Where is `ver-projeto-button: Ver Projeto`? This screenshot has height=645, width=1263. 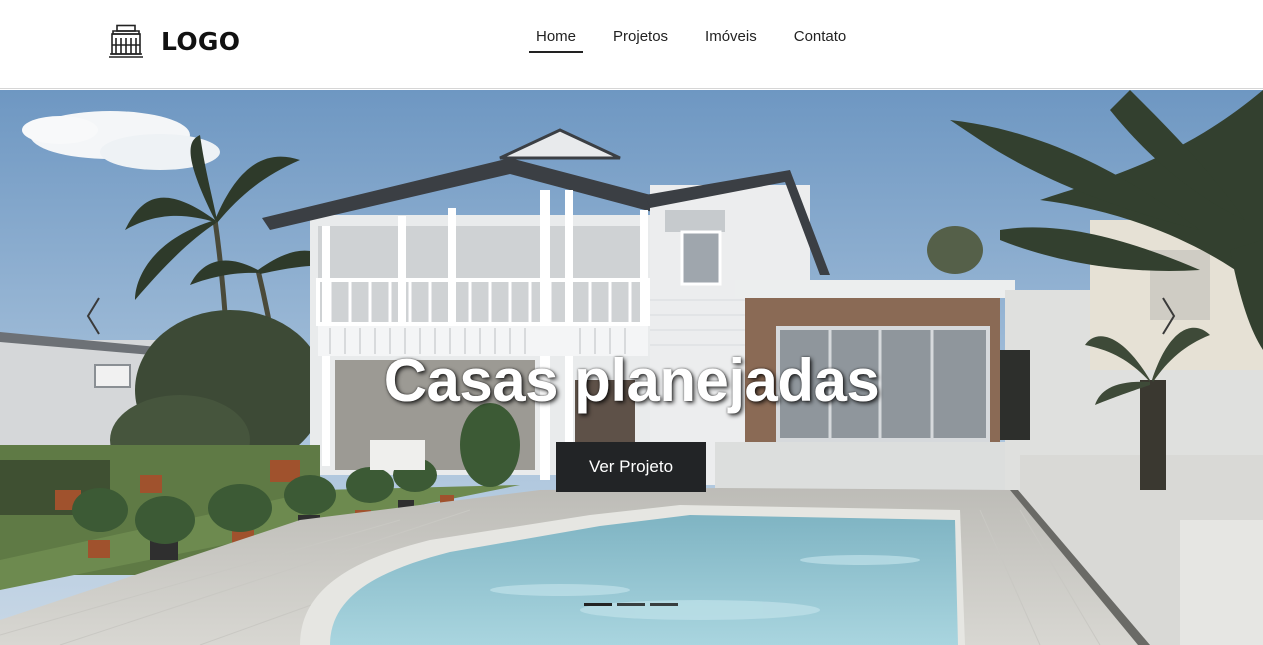
ver-projeto-button: Ver Projeto is located at coordinates (631, 467).